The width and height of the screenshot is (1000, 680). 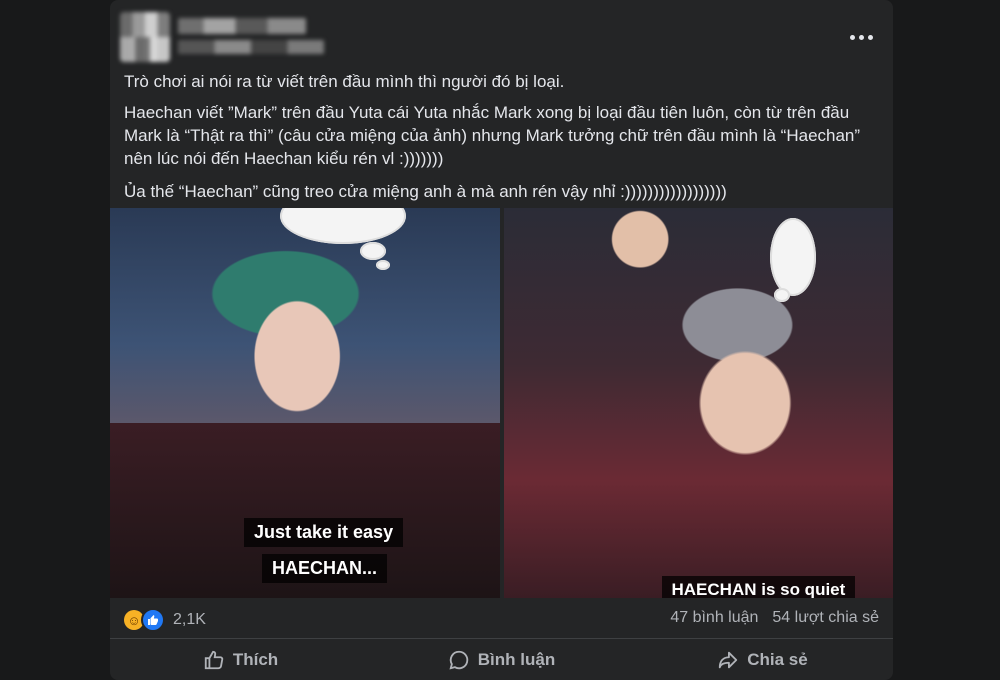 What do you see at coordinates (189, 619) in the screenshot?
I see `reaction-count: 2,1K` at bounding box center [189, 619].